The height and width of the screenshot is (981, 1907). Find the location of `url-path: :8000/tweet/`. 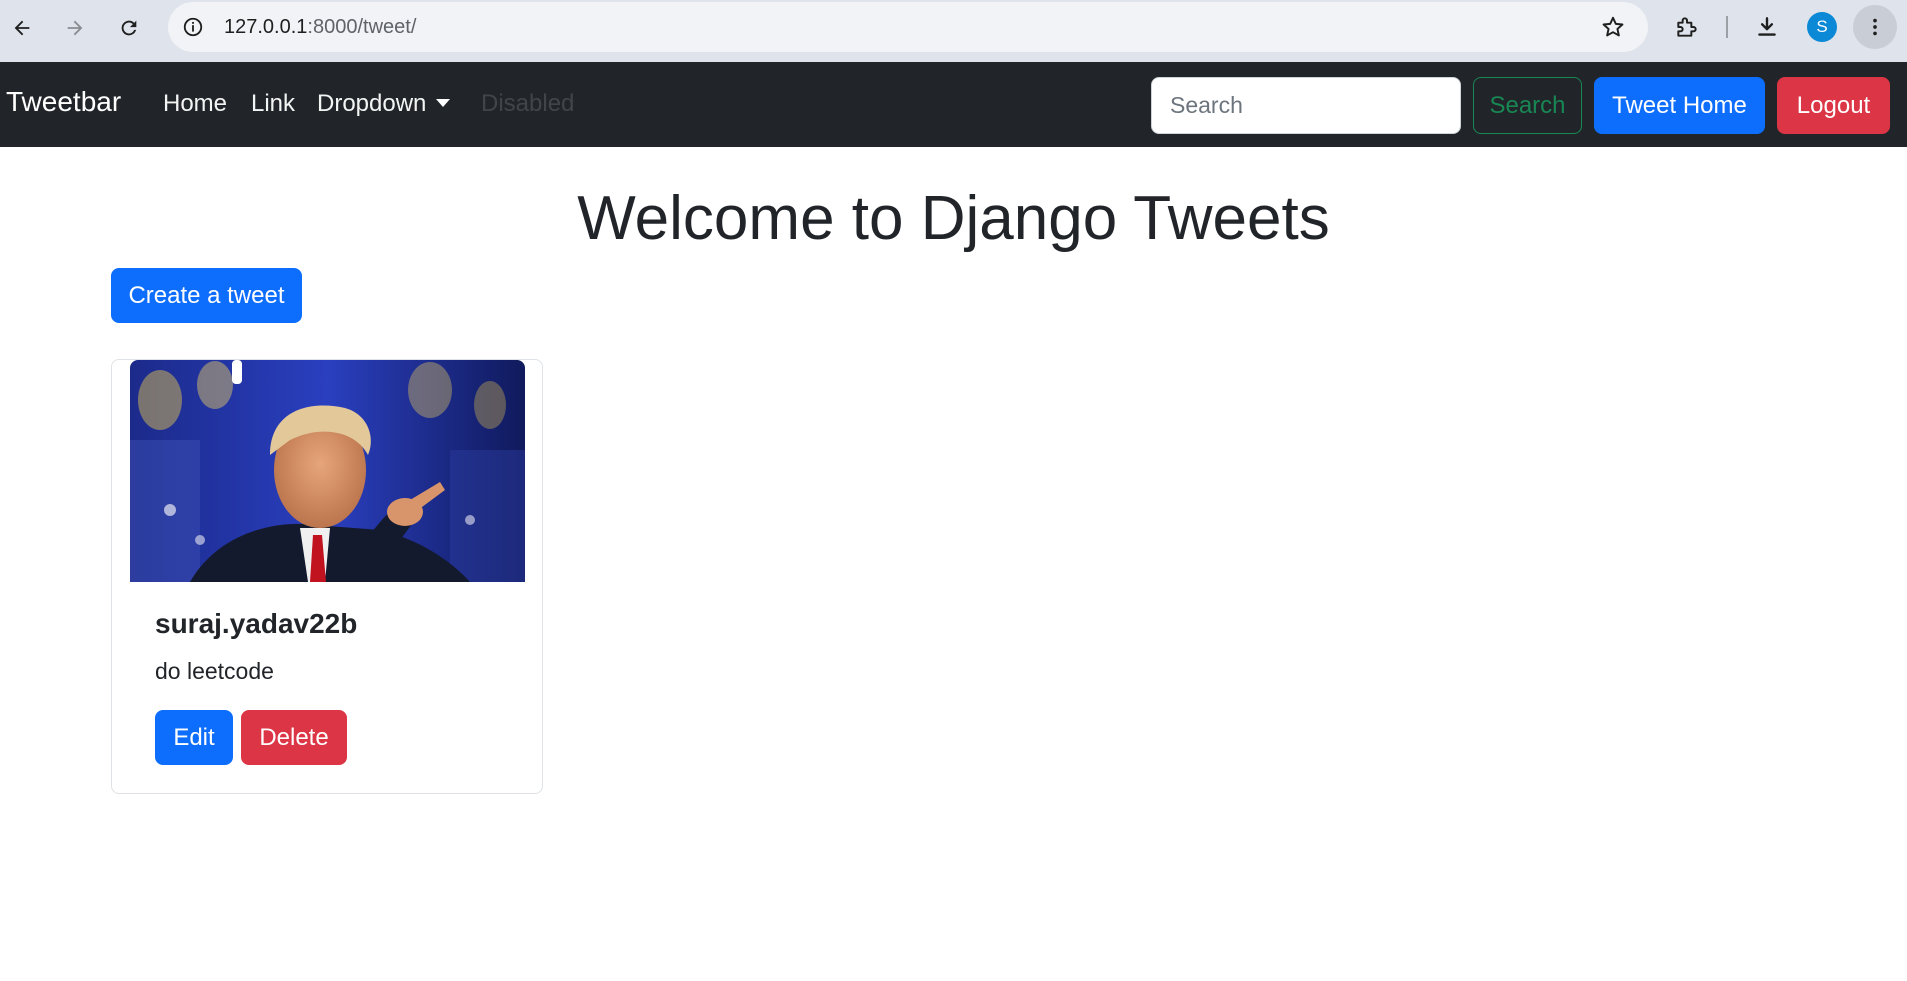

url-path: :8000/tweet/ is located at coordinates (362, 27).